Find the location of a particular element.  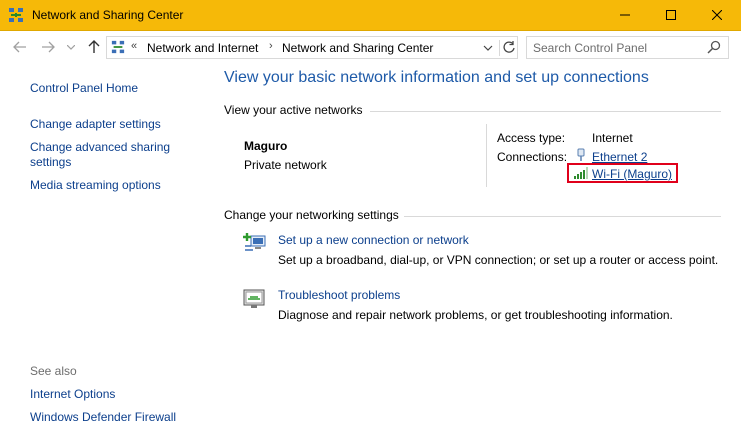

up-arrow-icon is located at coordinates (94, 46).